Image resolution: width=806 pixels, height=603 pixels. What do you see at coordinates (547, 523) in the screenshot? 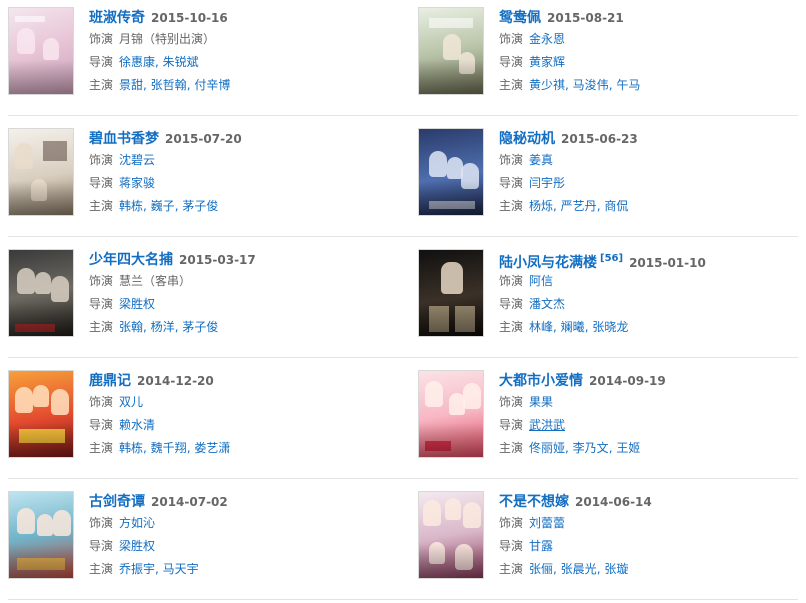
I see `role-value: 刘蕾蕾` at bounding box center [547, 523].